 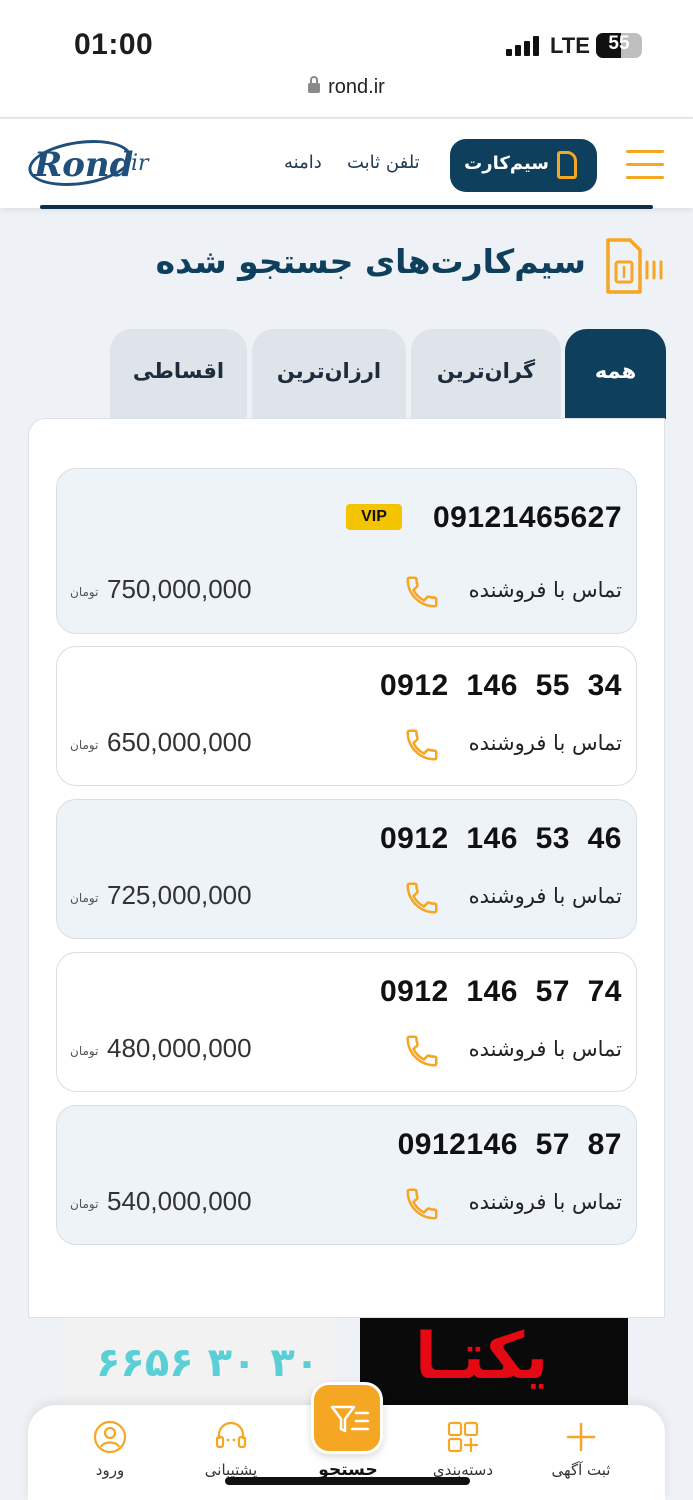 I want to click on user-icon, so click(x=110, y=1437).